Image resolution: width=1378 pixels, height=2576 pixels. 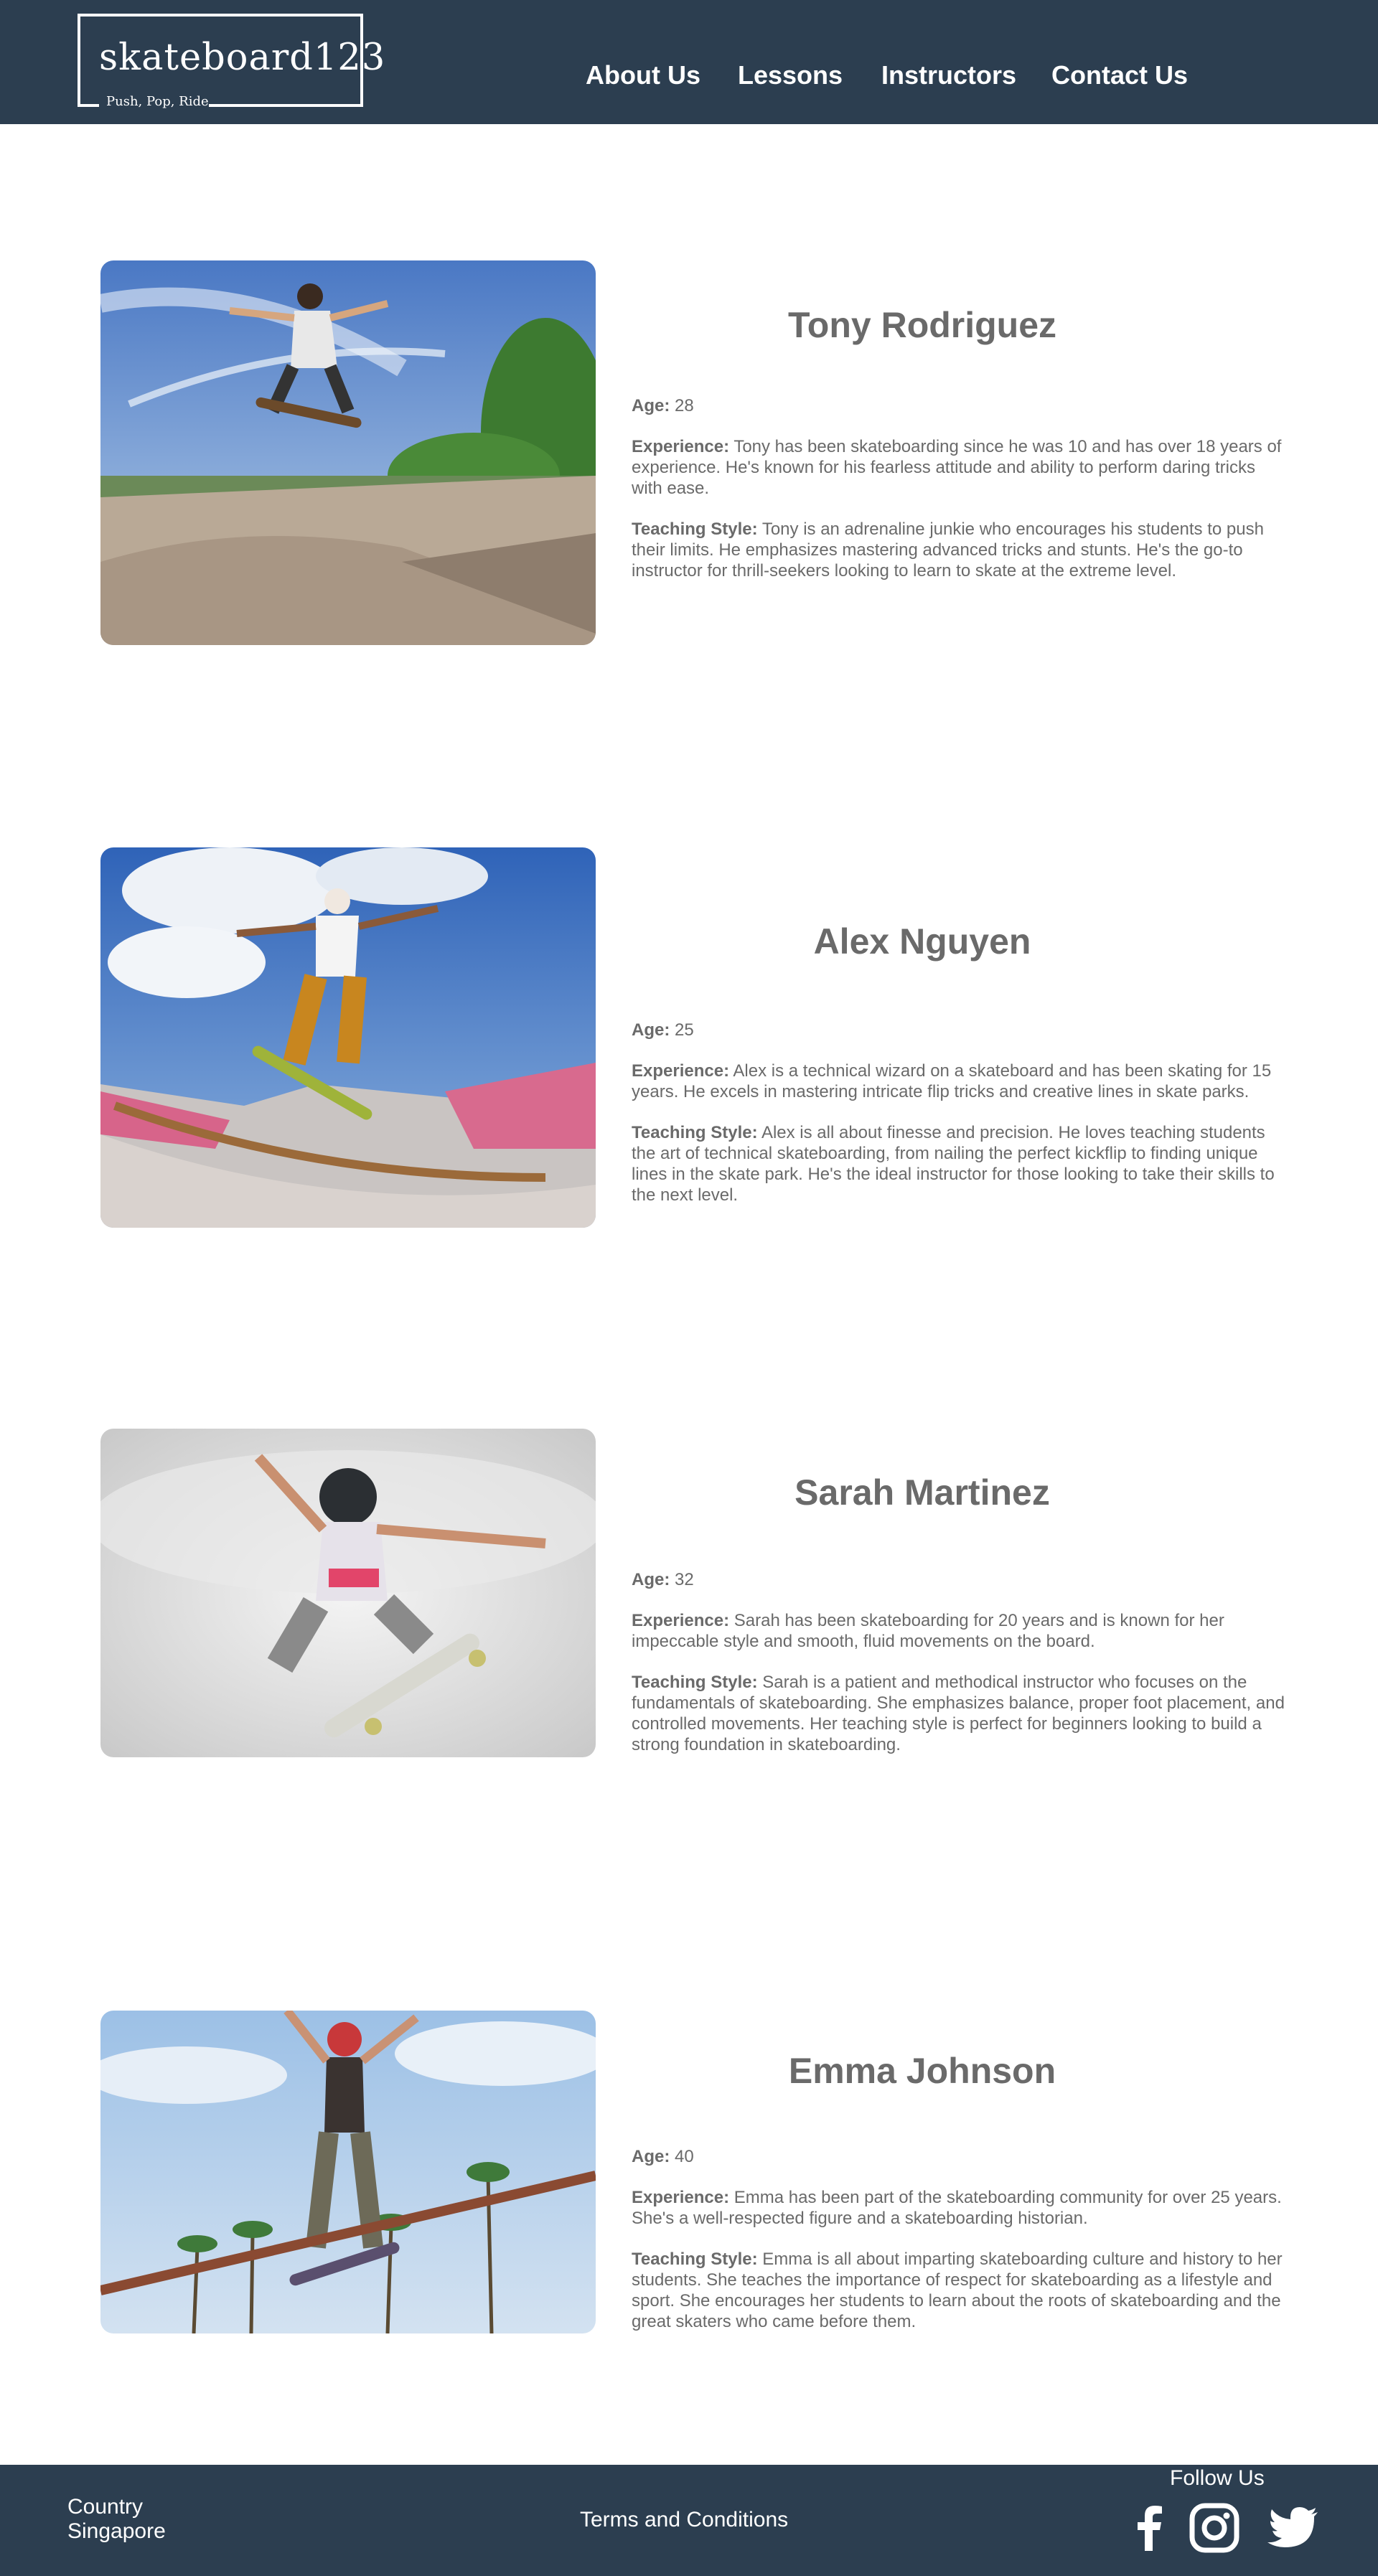 What do you see at coordinates (242, 58) in the screenshot?
I see `logo-name: skateboard123` at bounding box center [242, 58].